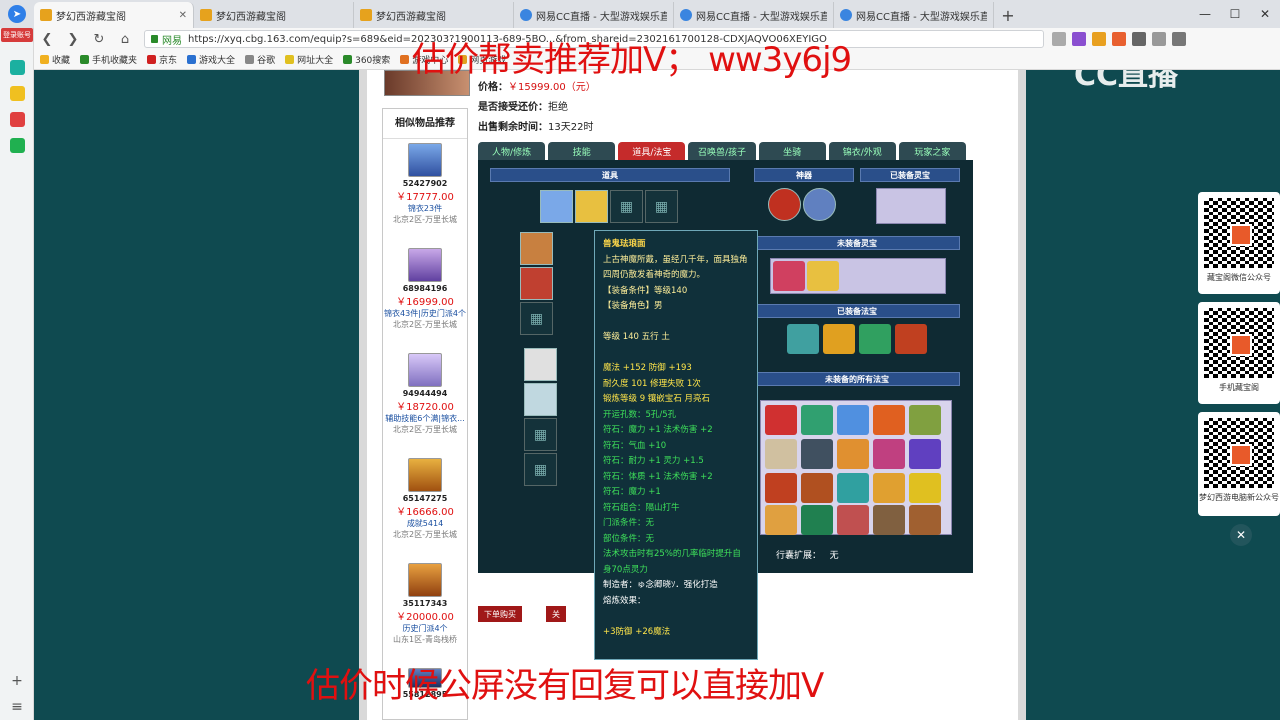 The image size is (1280, 720). What do you see at coordinates (1205, 14) in the screenshot?
I see `minimize-icon: —` at bounding box center [1205, 14].